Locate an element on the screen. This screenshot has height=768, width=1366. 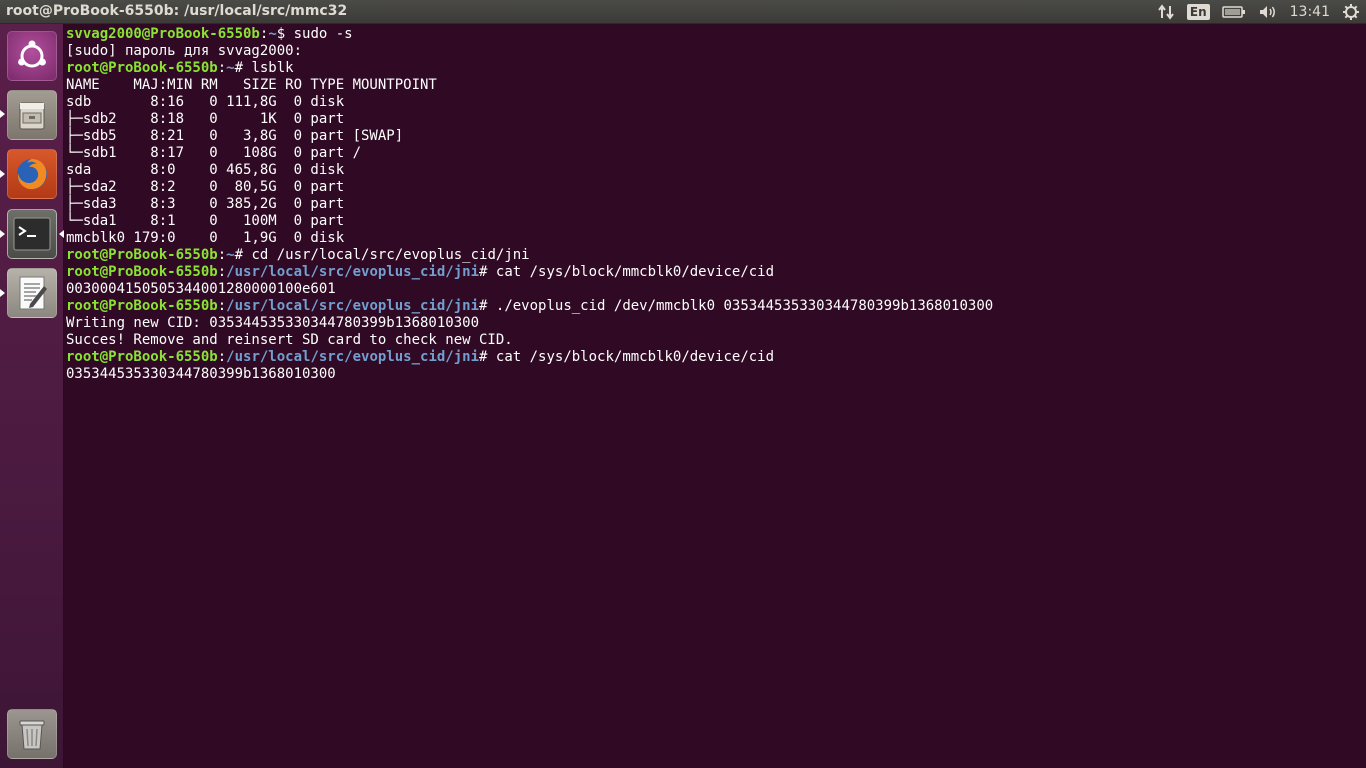
battery-icon is located at coordinates (1233, 12).